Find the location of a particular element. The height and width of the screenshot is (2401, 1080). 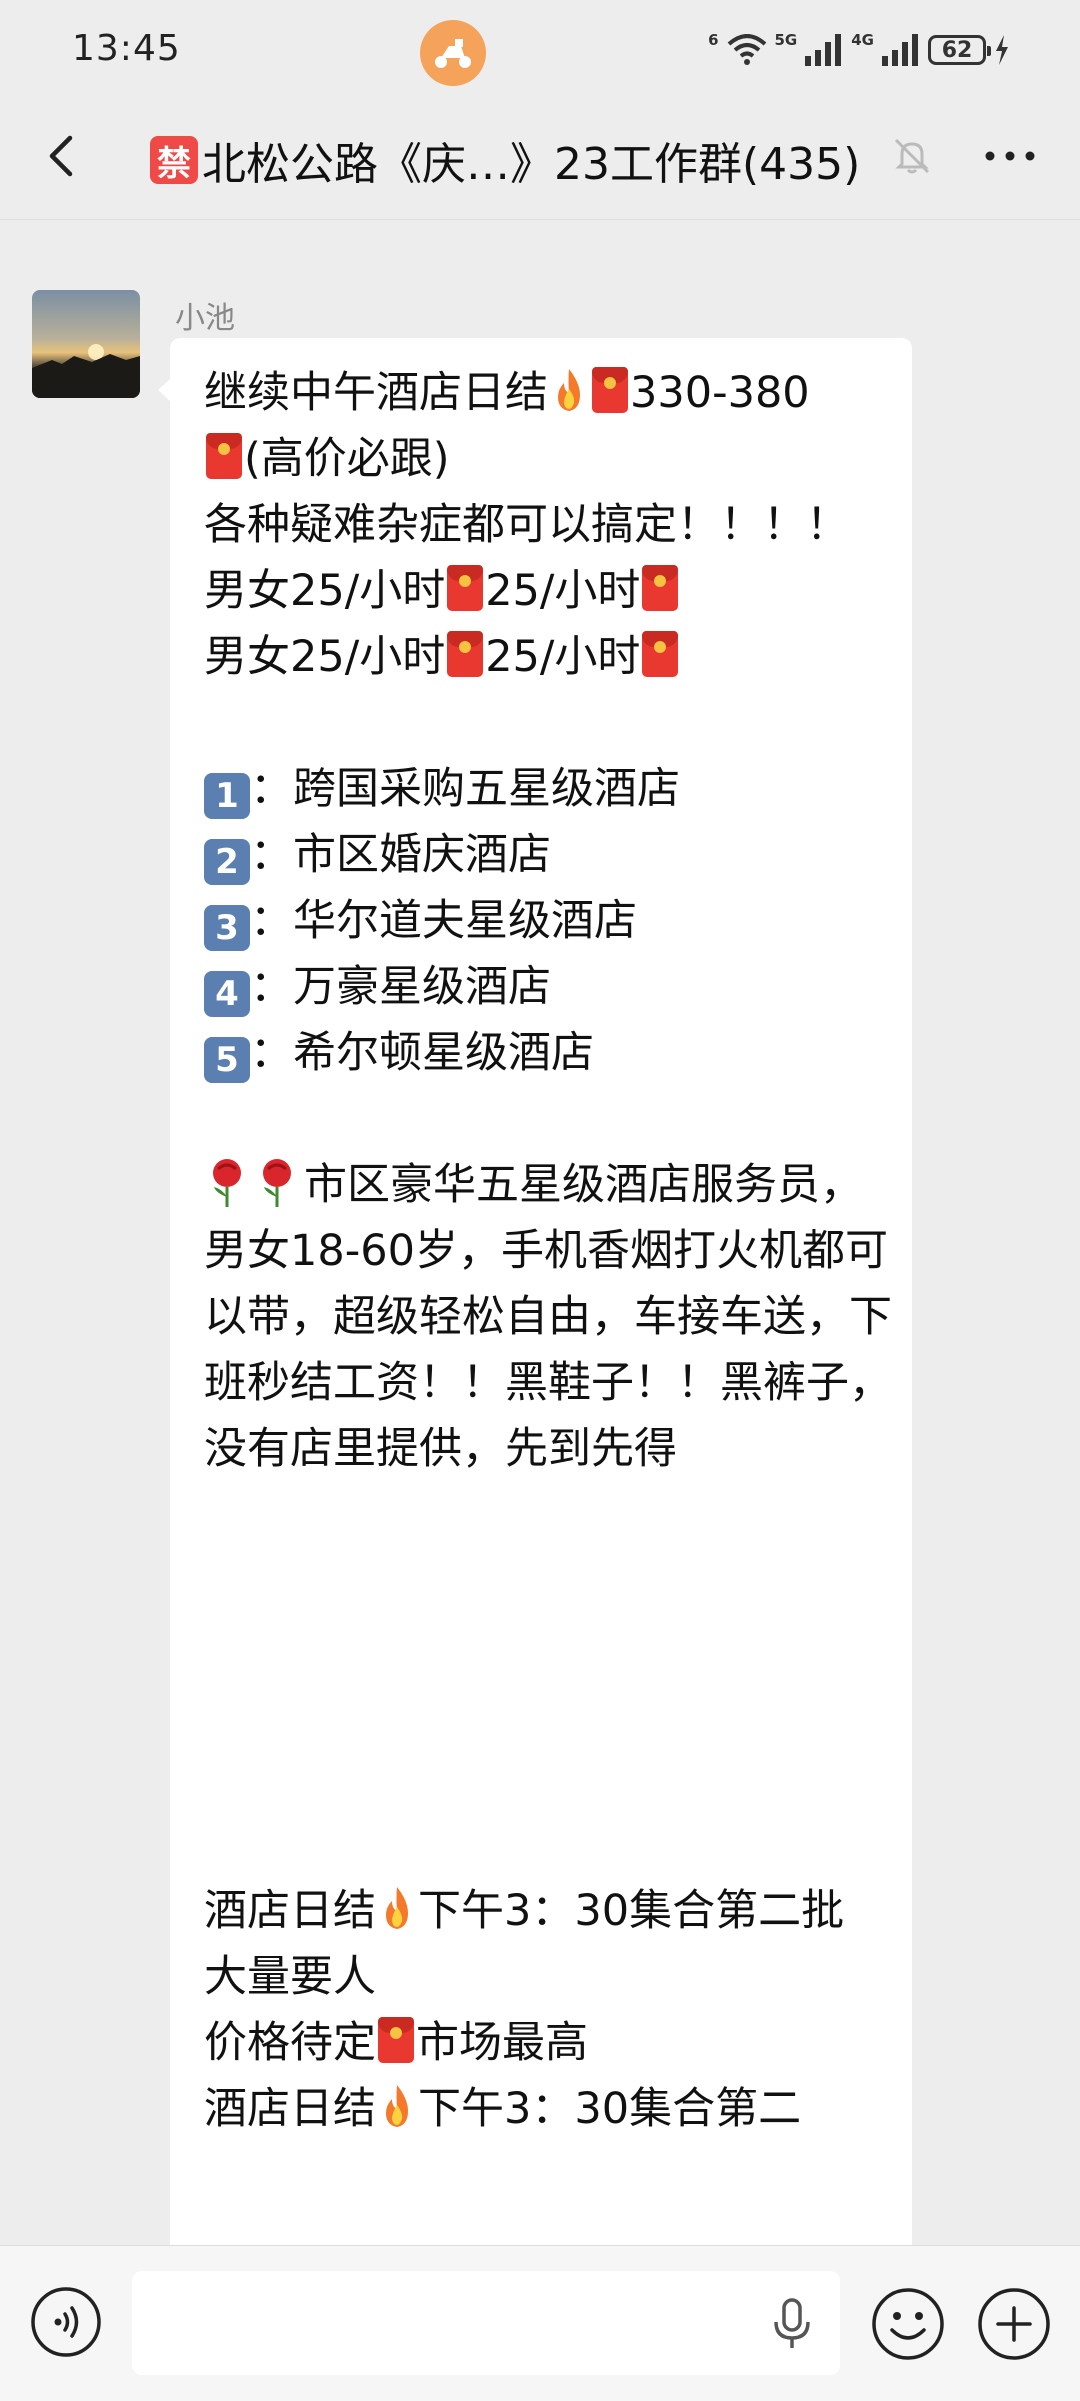

back-button is located at coordinates (64, 156).